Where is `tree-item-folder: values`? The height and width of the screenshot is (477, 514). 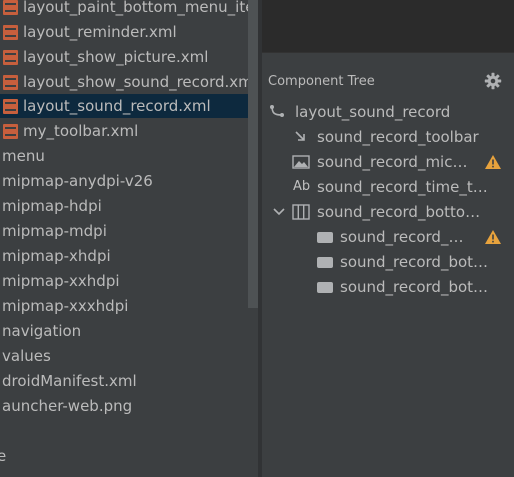 tree-item-folder: values is located at coordinates (129, 356).